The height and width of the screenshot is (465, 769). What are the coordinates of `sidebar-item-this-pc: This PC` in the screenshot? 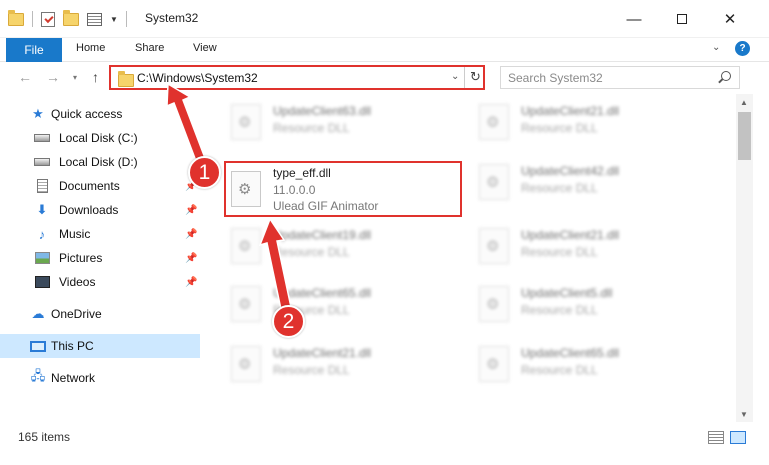 It's located at (100, 346).